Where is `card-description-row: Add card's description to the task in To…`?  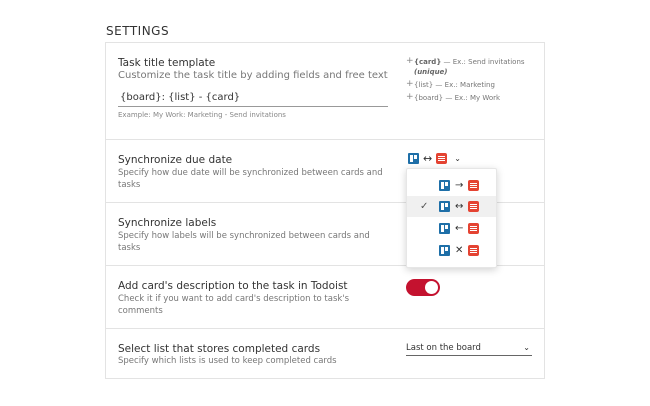
card-description-row: Add card's description to the task in To… is located at coordinates (325, 297).